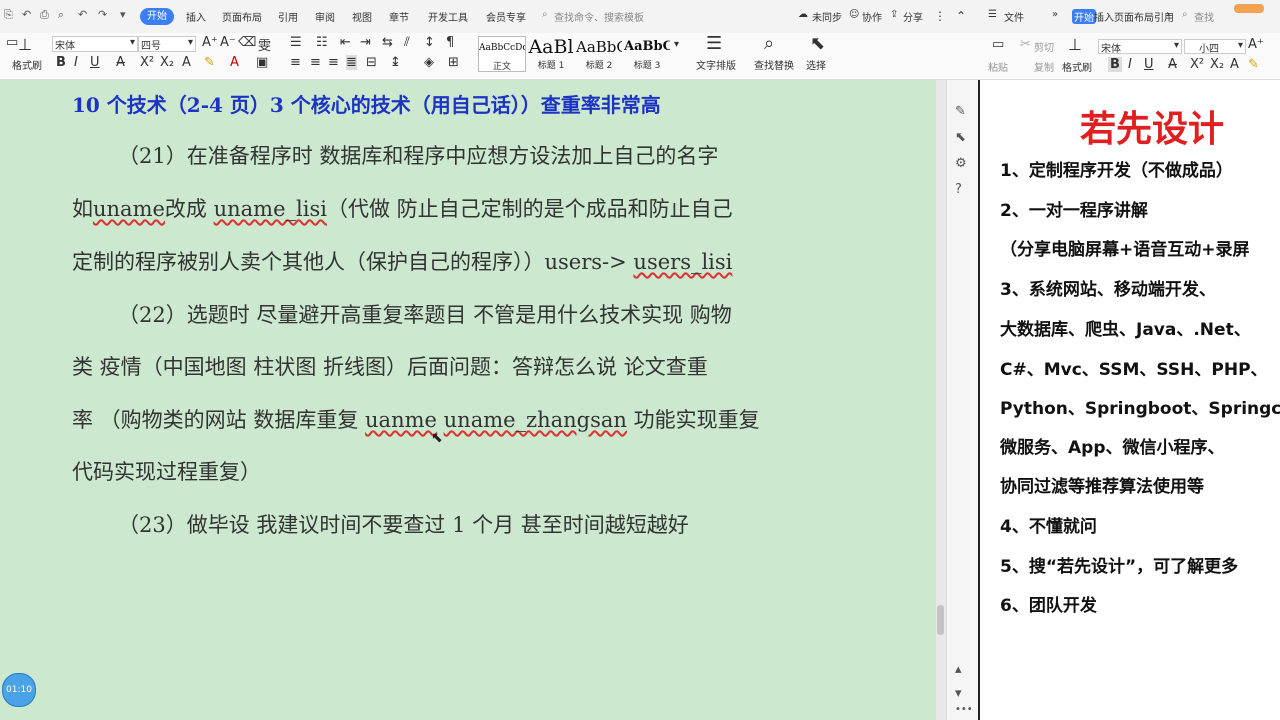 The height and width of the screenshot is (720, 1280). What do you see at coordinates (716, 64) in the screenshot?
I see `text-layout-button: 文字排版` at bounding box center [716, 64].